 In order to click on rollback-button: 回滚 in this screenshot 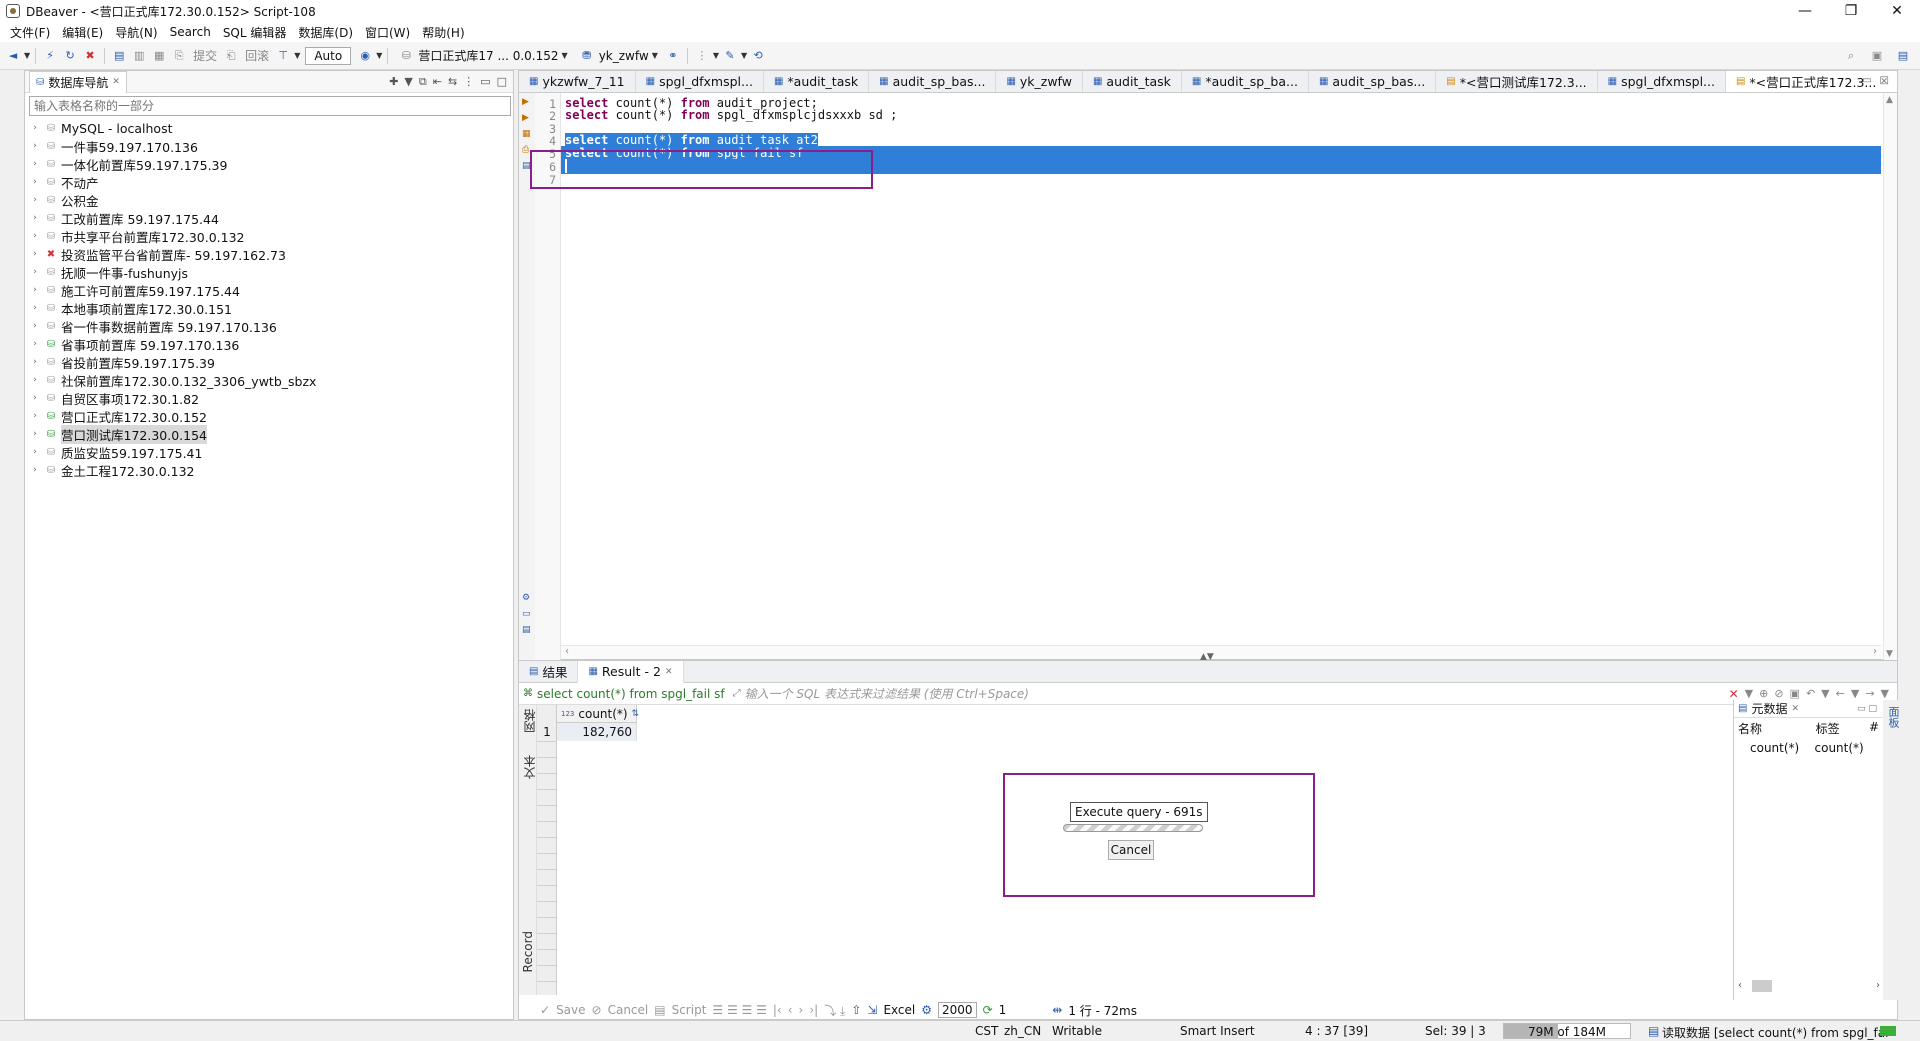, I will do `click(257, 55)`.